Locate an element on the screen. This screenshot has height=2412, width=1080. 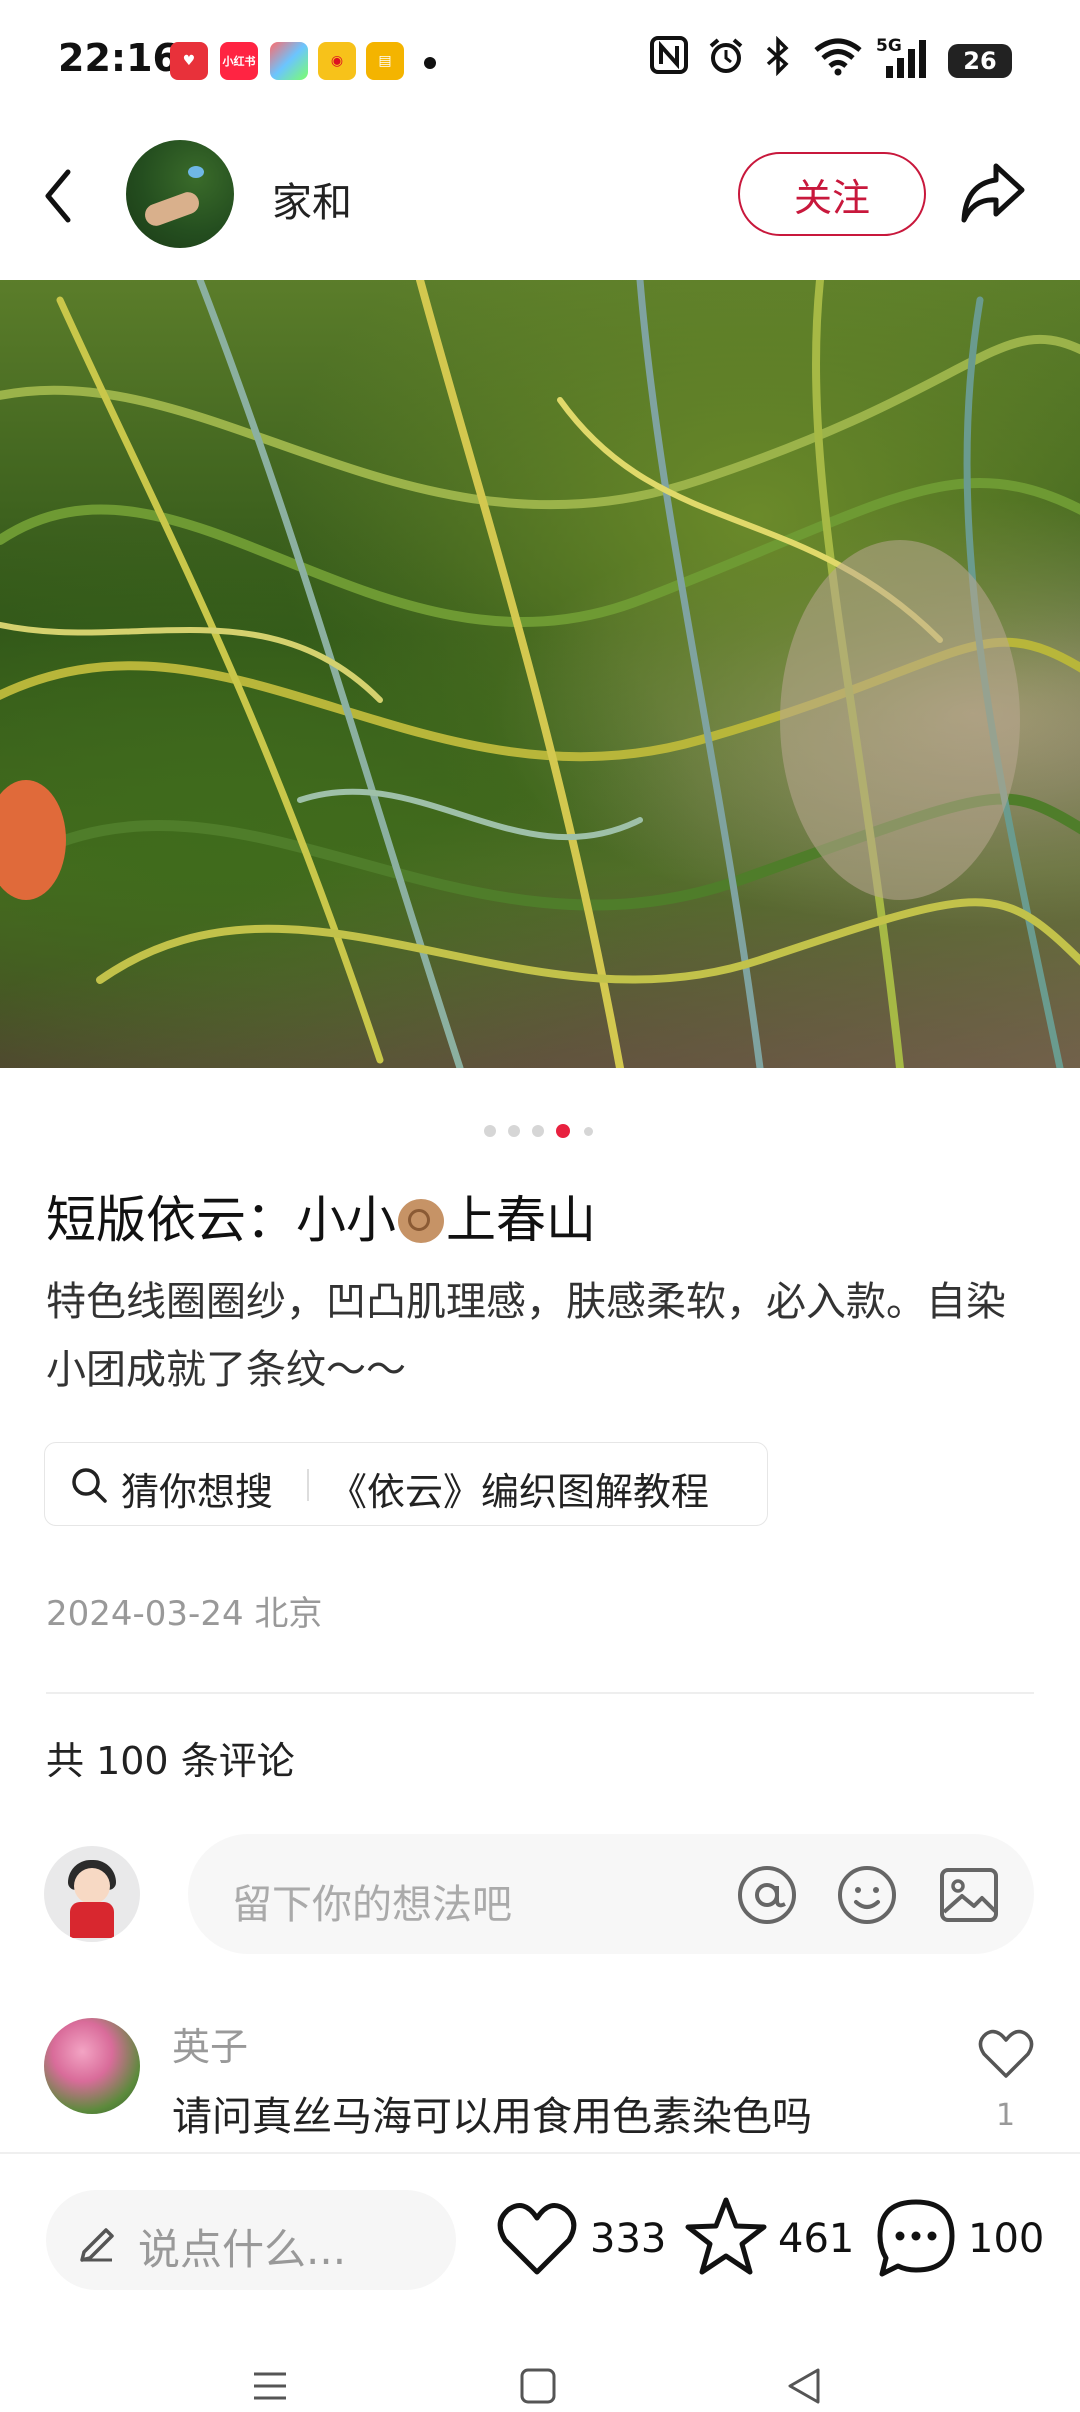
favorite-button is located at coordinates (726, 2238).